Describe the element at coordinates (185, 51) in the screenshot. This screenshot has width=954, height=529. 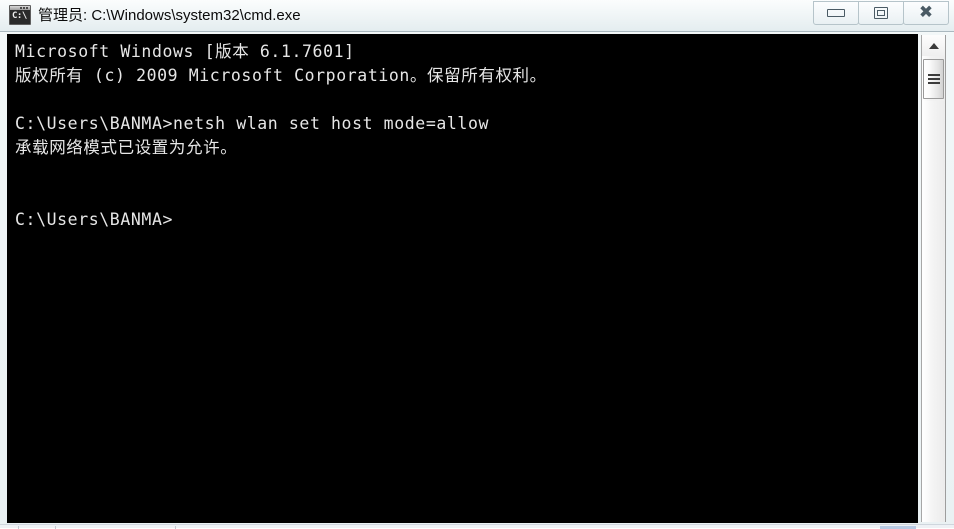
I see `console-line: Microsoft Windows [版本 6.1.7601]` at that location.